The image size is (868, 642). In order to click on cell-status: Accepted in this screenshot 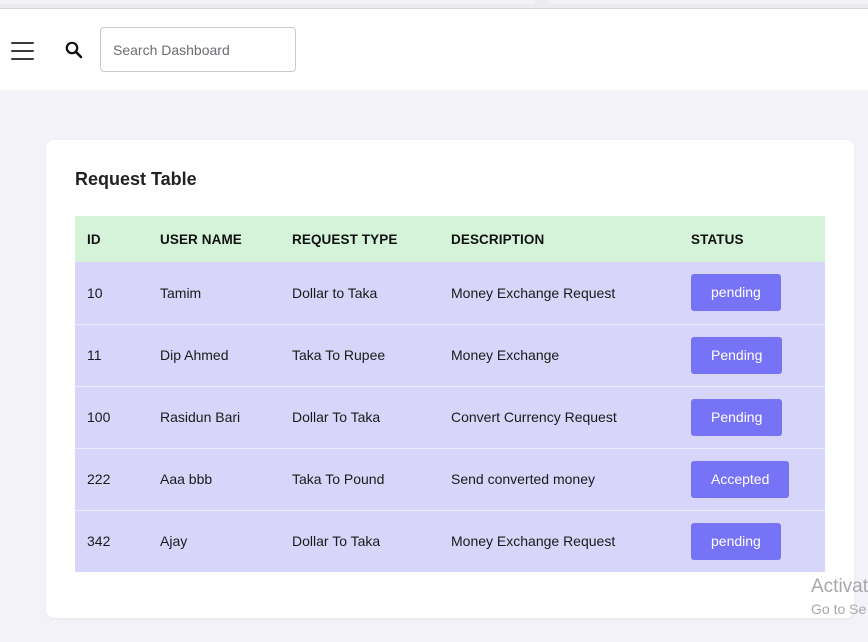, I will do `click(752, 478)`.